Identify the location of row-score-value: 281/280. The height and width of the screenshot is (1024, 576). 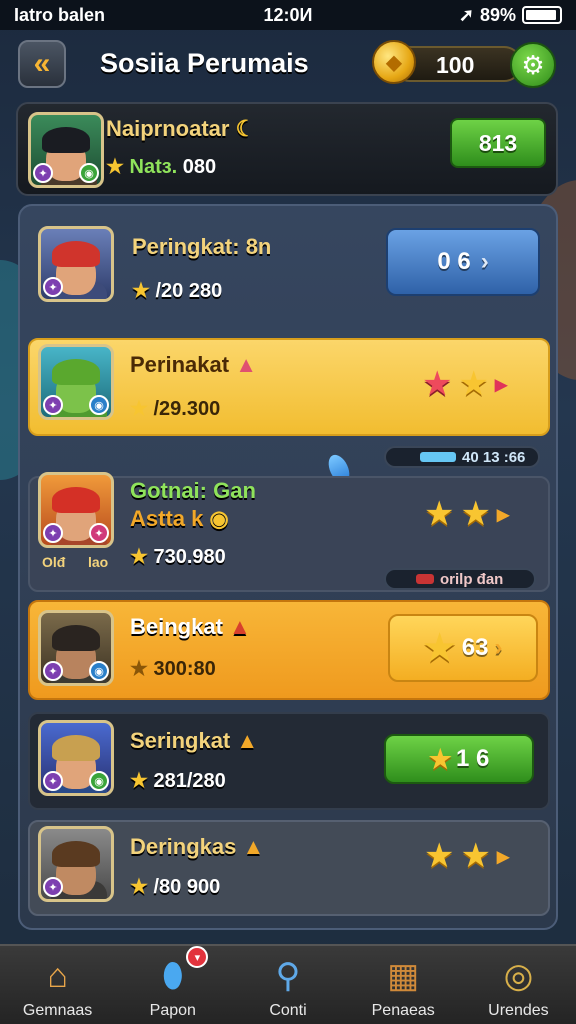
(189, 781).